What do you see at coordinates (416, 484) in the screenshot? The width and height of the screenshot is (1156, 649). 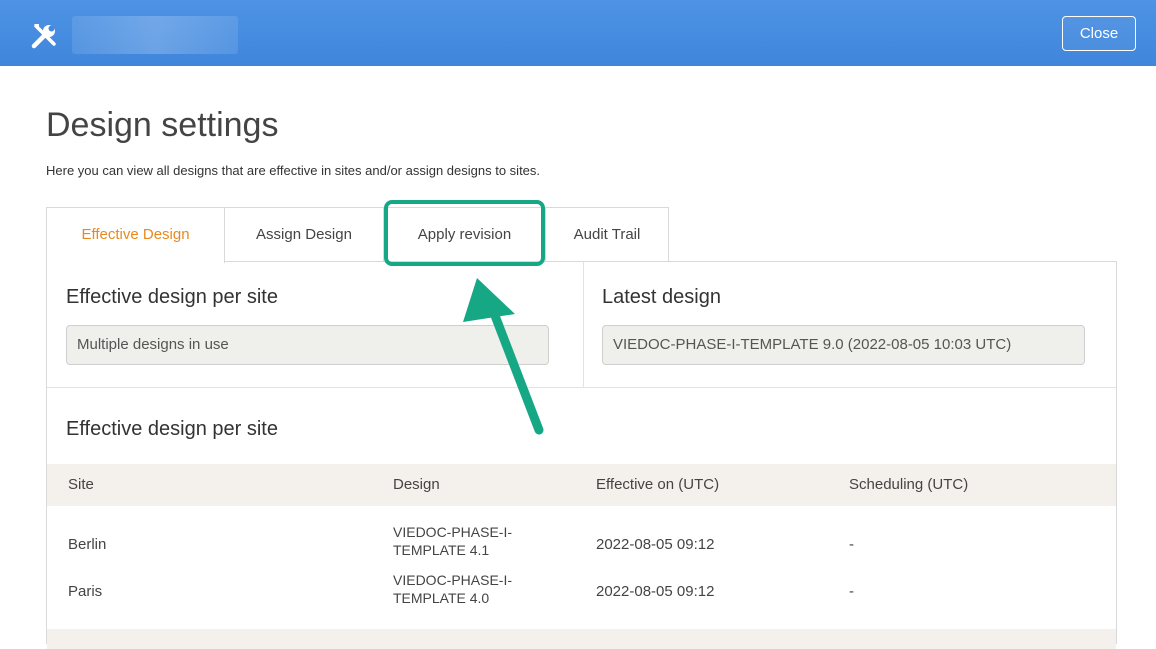 I see `column-header-design: Design` at bounding box center [416, 484].